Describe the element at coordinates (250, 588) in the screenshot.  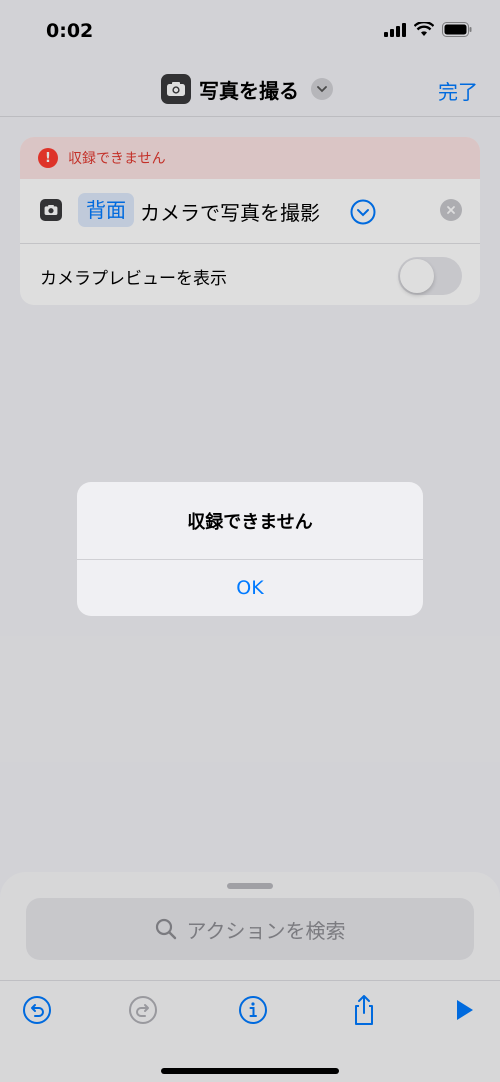
I see `alert-ok-button: OK` at that location.